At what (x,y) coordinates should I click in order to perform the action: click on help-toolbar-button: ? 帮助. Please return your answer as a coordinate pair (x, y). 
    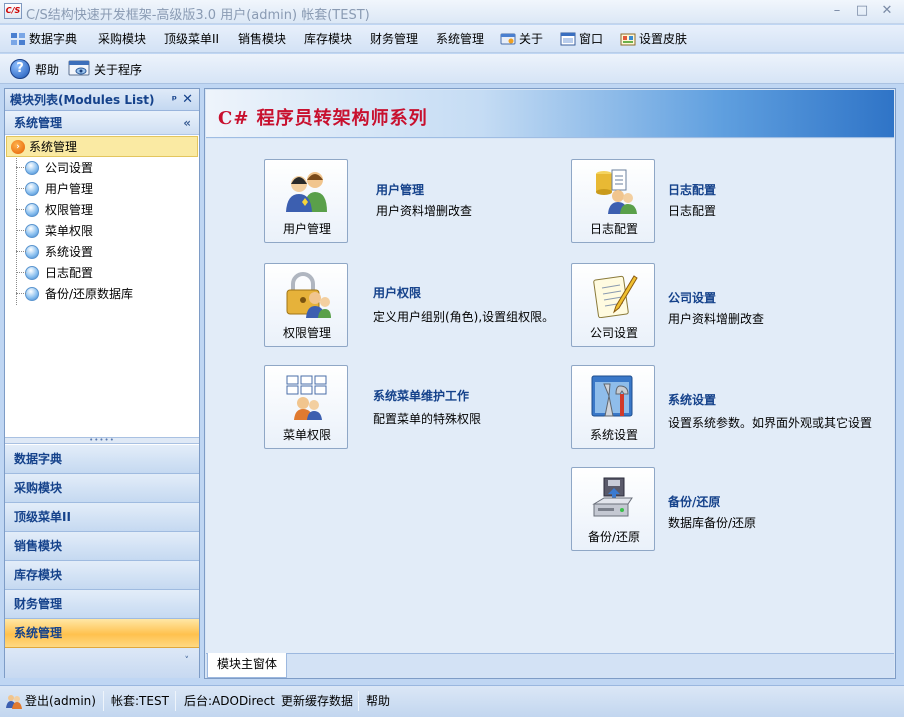
    Looking at the image, I should click on (34, 69).